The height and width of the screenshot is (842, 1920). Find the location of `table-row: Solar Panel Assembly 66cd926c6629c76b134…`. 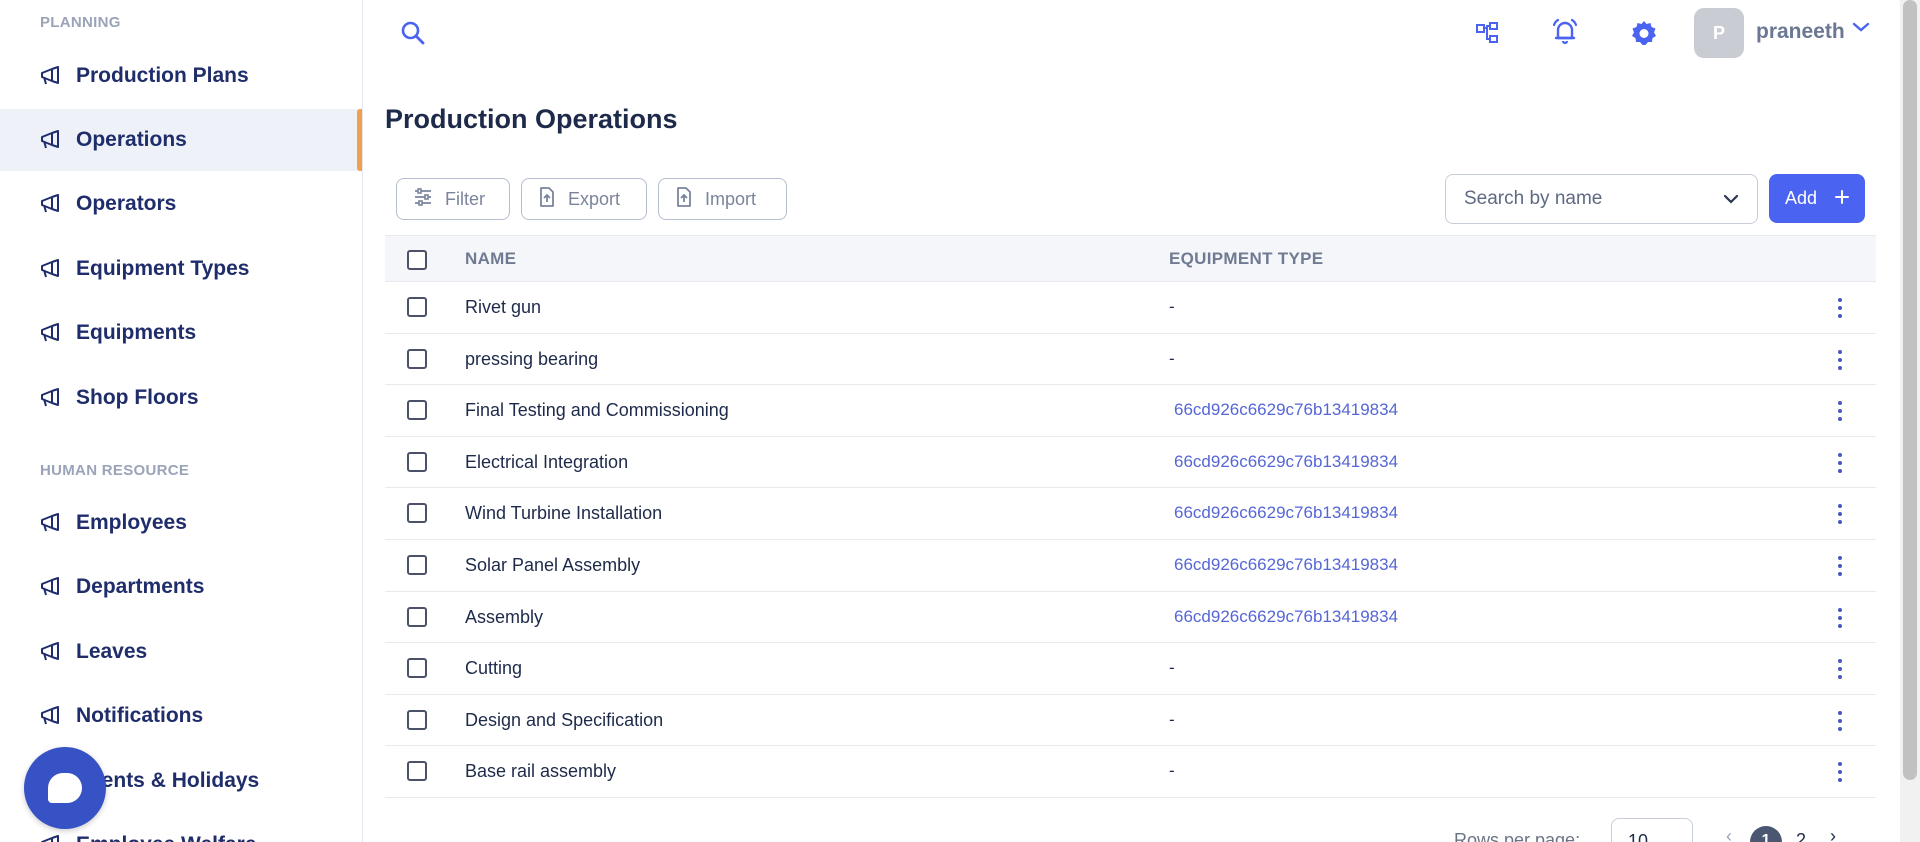

table-row: Solar Panel Assembly 66cd926c6629c76b134… is located at coordinates (1130, 566).